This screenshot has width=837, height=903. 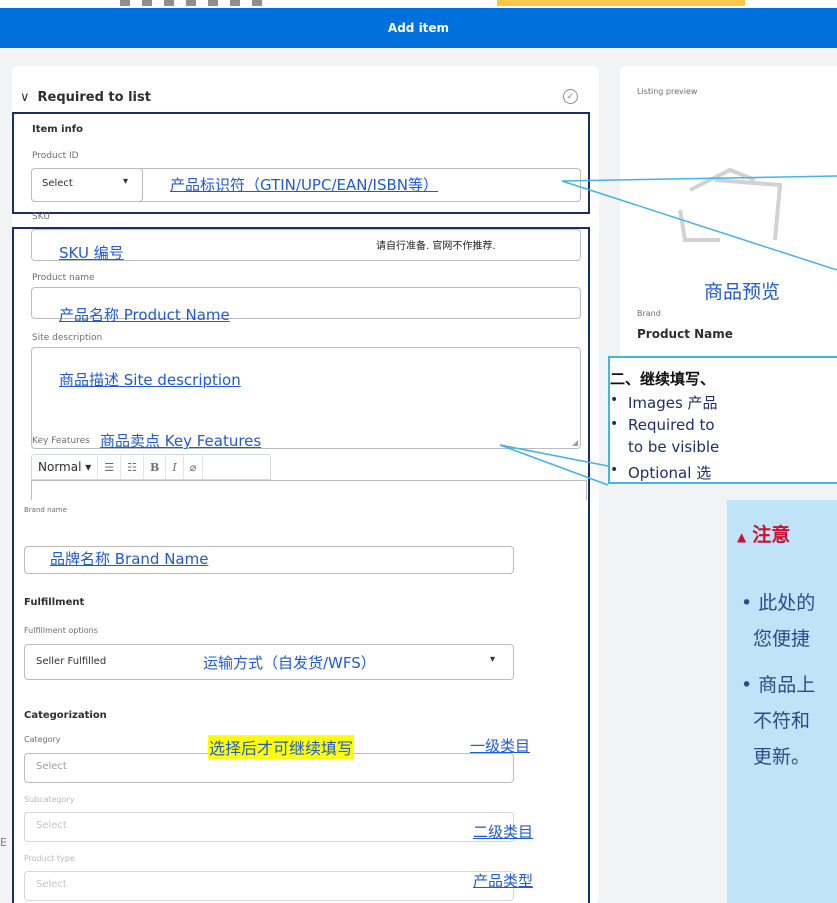 What do you see at coordinates (673, 403) in the screenshot?
I see `callout-bullet: Images 产品` at bounding box center [673, 403].